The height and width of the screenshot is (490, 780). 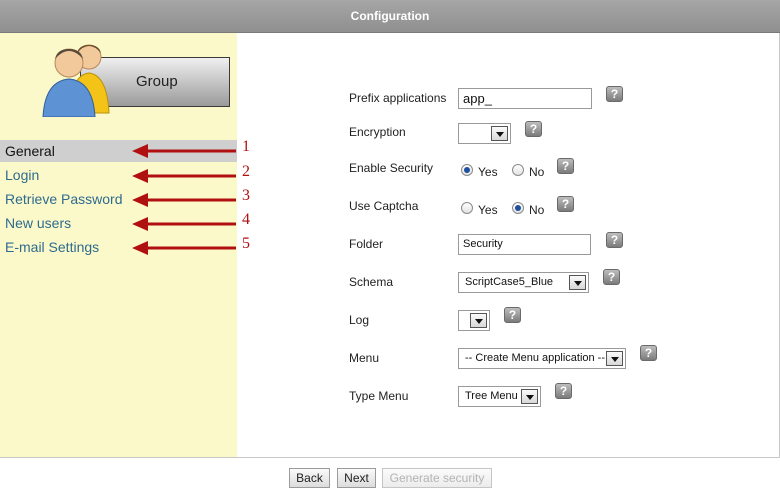 I want to click on folder-label: Folder, so click(x=366, y=244).